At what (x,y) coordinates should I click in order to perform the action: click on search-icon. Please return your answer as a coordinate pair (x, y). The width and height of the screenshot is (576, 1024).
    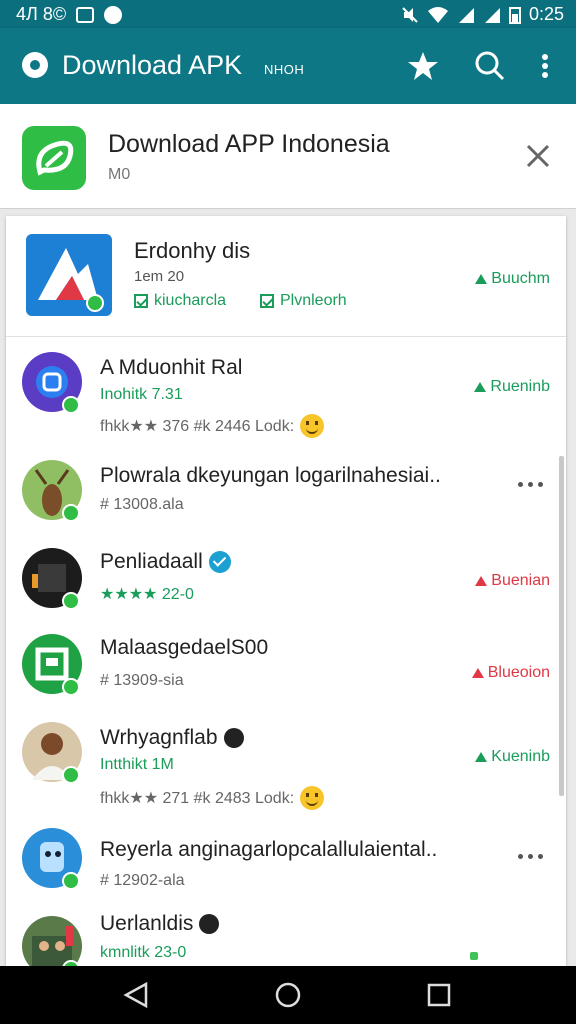
    Looking at the image, I should click on (490, 66).